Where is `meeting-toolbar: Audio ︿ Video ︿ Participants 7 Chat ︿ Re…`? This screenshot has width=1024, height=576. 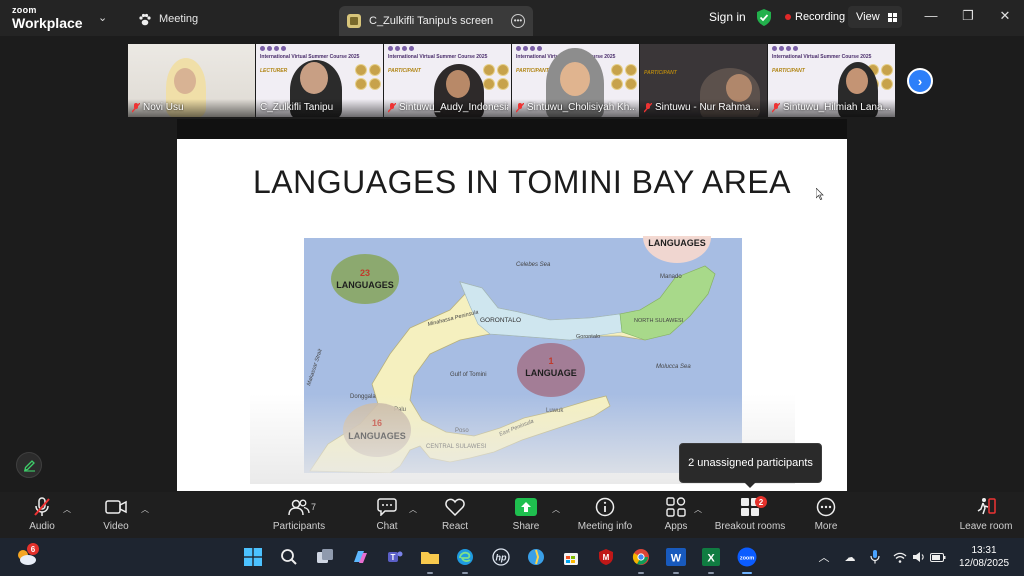
meeting-toolbar: Audio ︿ Video ︿ Participants 7 Chat ︿ Re… is located at coordinates (512, 515).